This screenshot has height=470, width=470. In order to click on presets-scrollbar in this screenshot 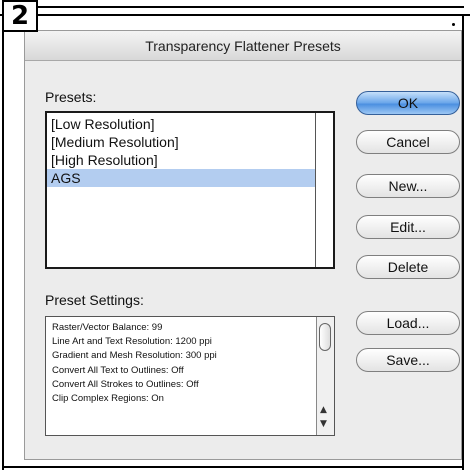, I will do `click(324, 190)`.